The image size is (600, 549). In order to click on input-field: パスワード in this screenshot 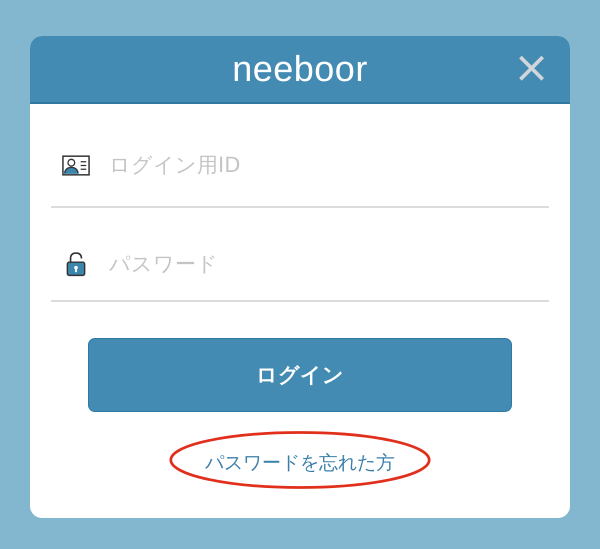, I will do `click(324, 264)`.